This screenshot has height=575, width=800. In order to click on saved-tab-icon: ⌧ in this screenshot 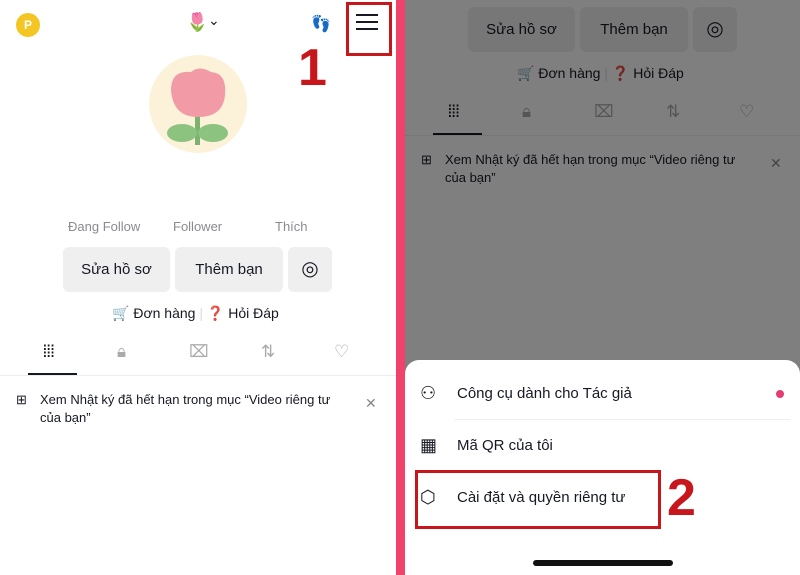, I will do `click(199, 352)`.